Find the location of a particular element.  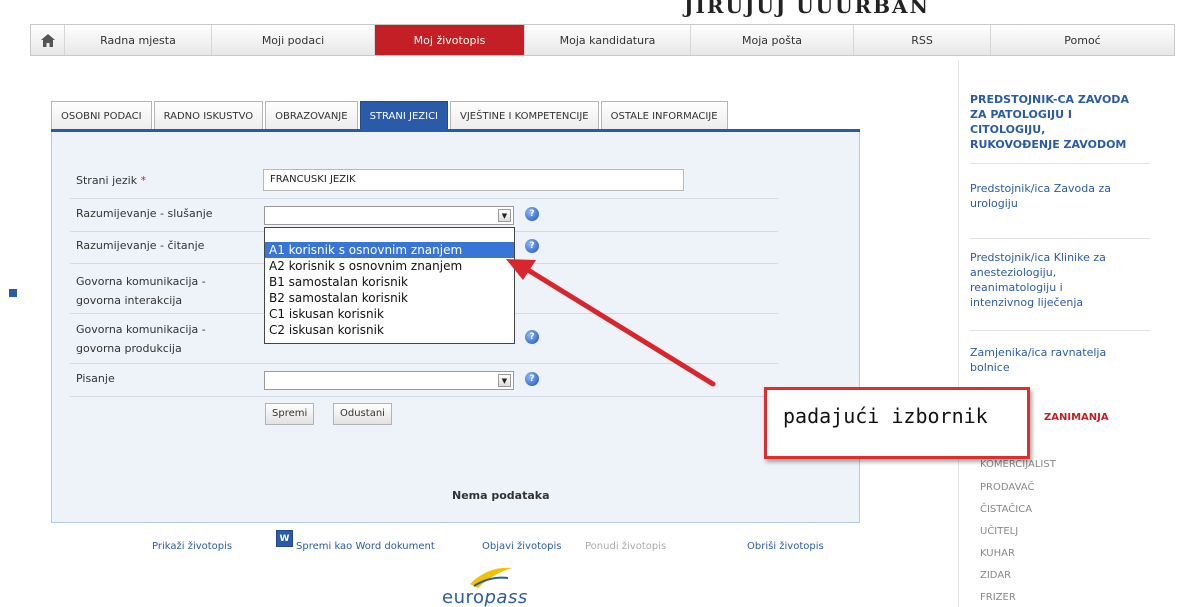

annotation-callout: padajući izbornik is located at coordinates (897, 423).